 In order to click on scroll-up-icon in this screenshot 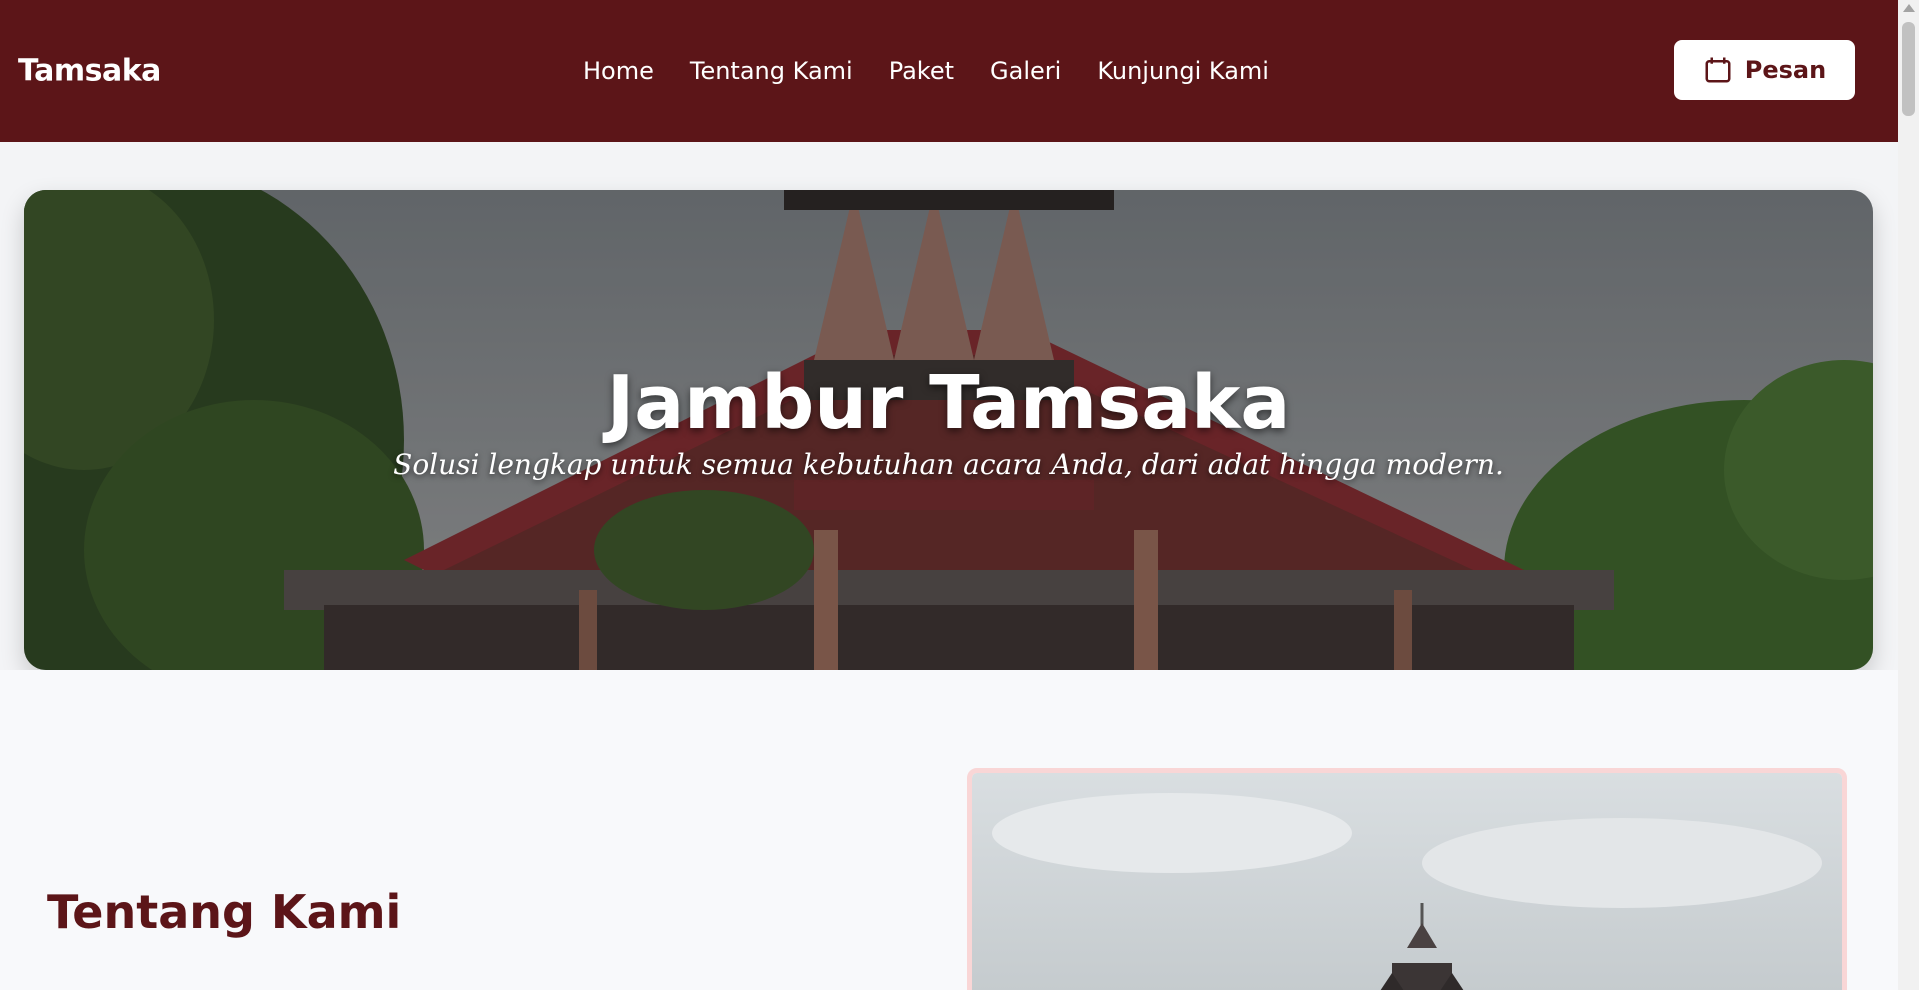, I will do `click(1909, 8)`.